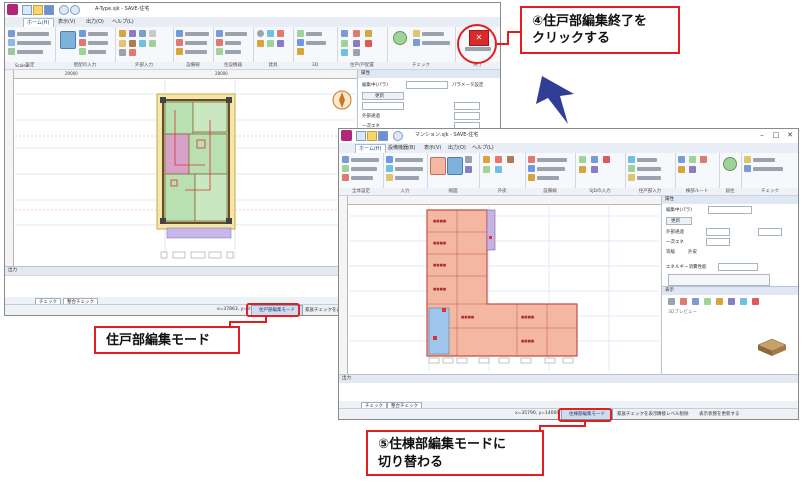  What do you see at coordinates (345, 177) in the screenshot?
I see `unit-icon` at bounding box center [345, 177].